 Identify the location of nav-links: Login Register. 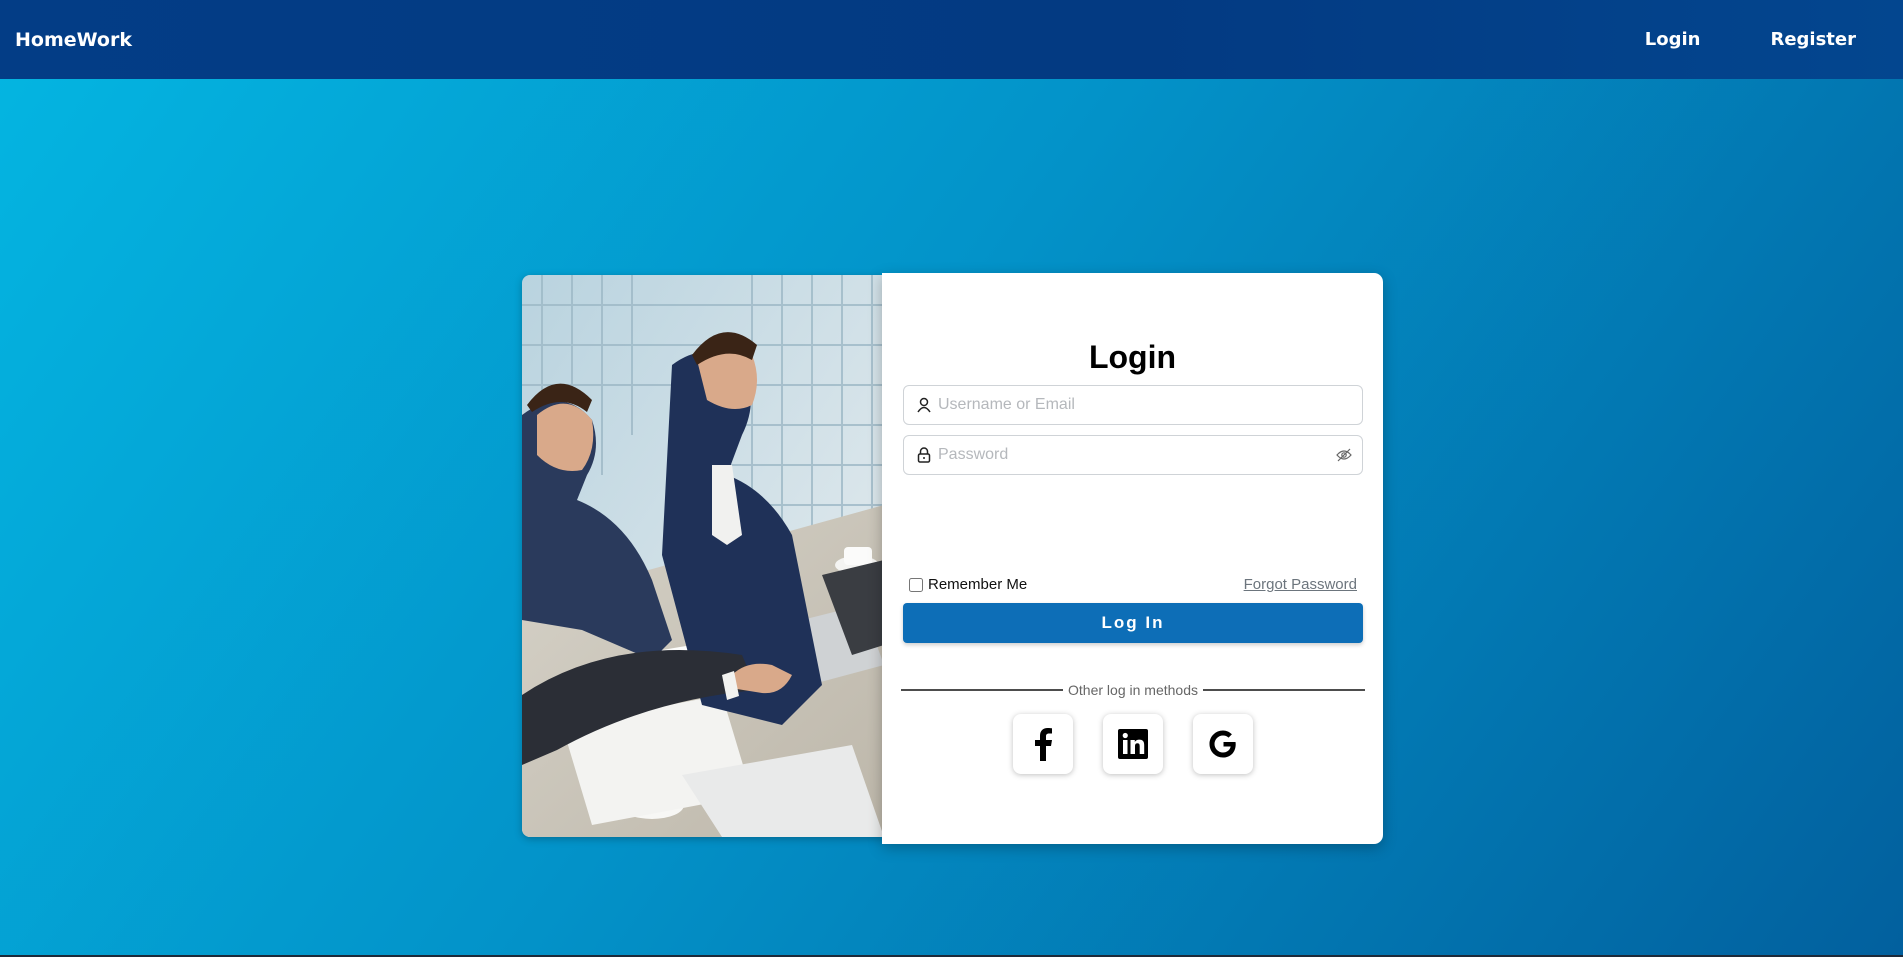
(1748, 39).